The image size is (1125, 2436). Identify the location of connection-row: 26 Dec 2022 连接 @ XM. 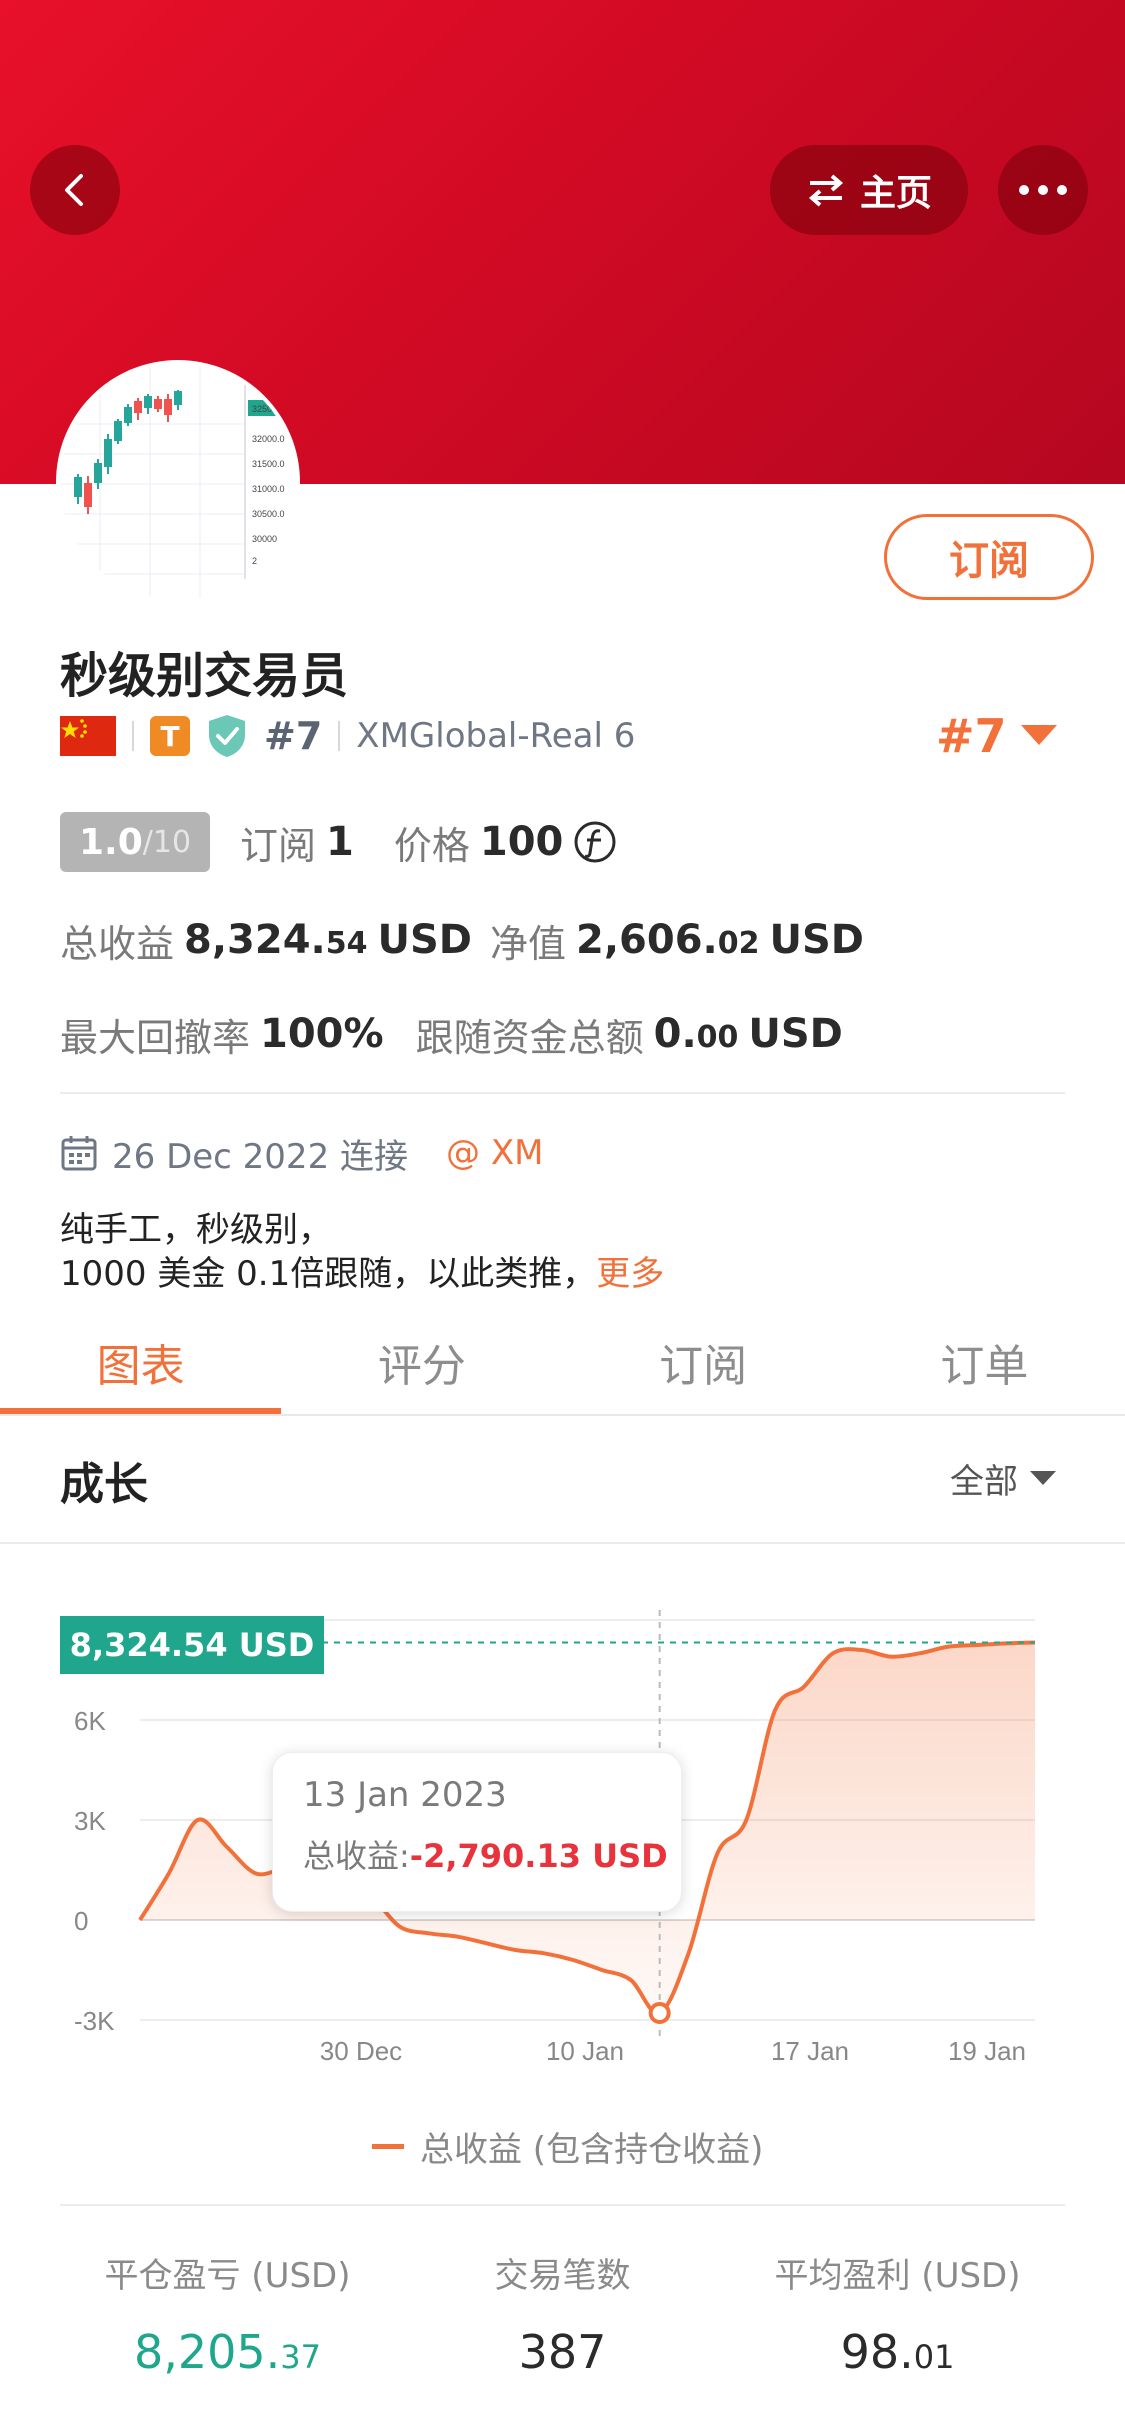
(301, 1153).